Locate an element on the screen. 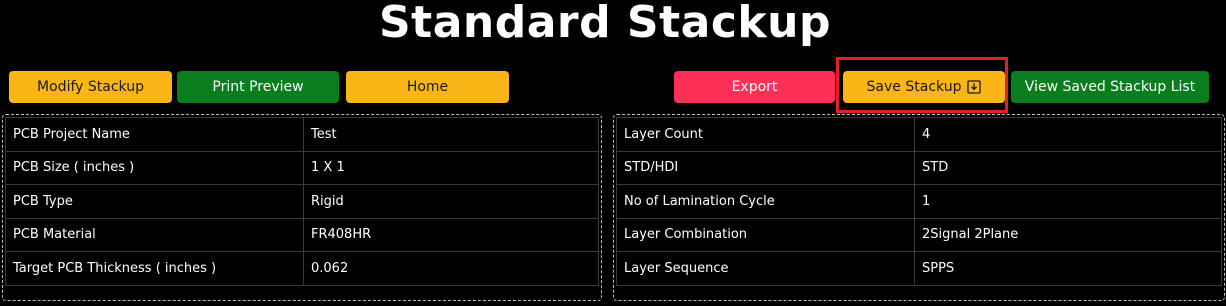  row-label: Layer Count is located at coordinates (765, 134).